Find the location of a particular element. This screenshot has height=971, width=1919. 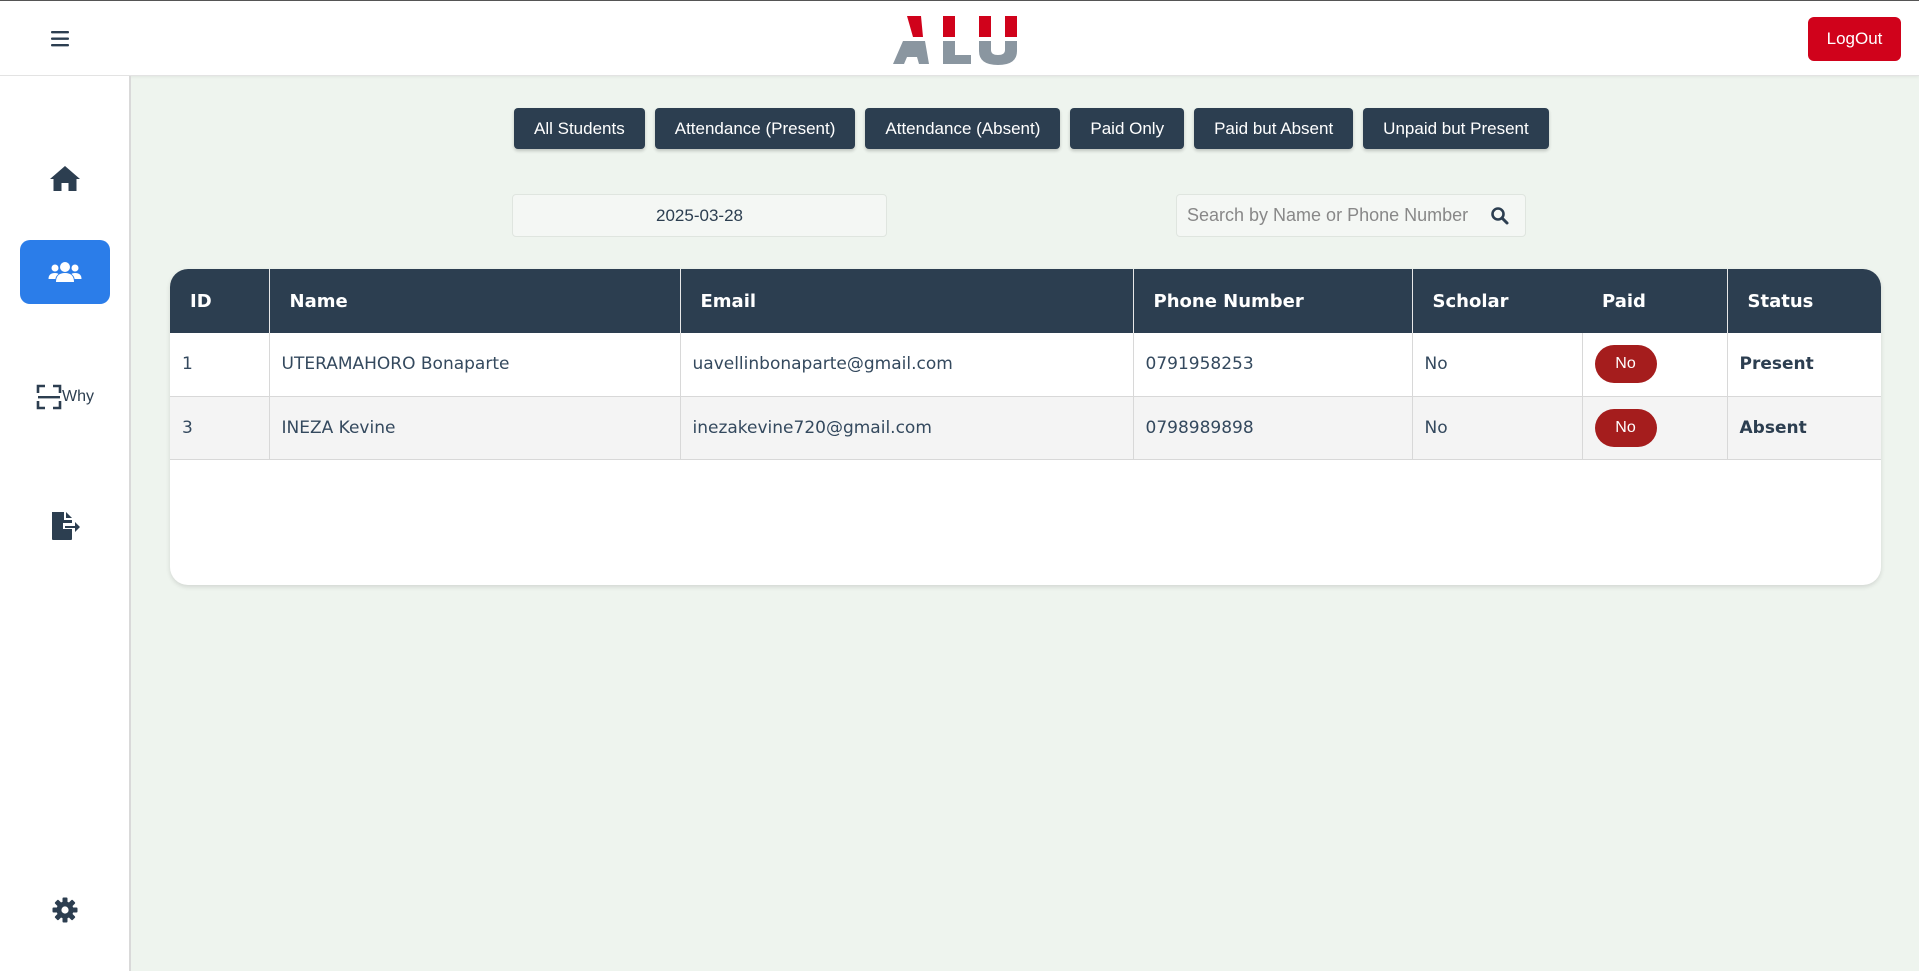

sidebar-item-home is located at coordinates (65, 178).